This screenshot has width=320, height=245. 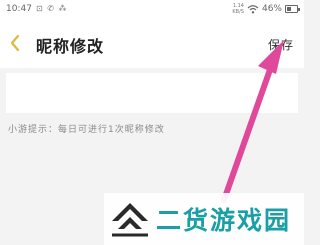 What do you see at coordinates (238, 12) in the screenshot?
I see `network-speed-unit: KB/S` at bounding box center [238, 12].